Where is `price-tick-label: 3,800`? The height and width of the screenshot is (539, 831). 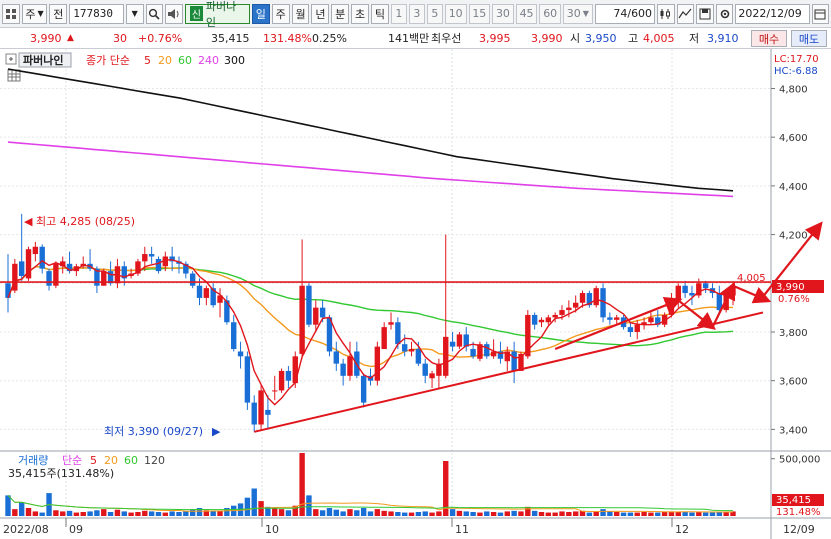
price-tick-label: 3,800 is located at coordinates (793, 333).